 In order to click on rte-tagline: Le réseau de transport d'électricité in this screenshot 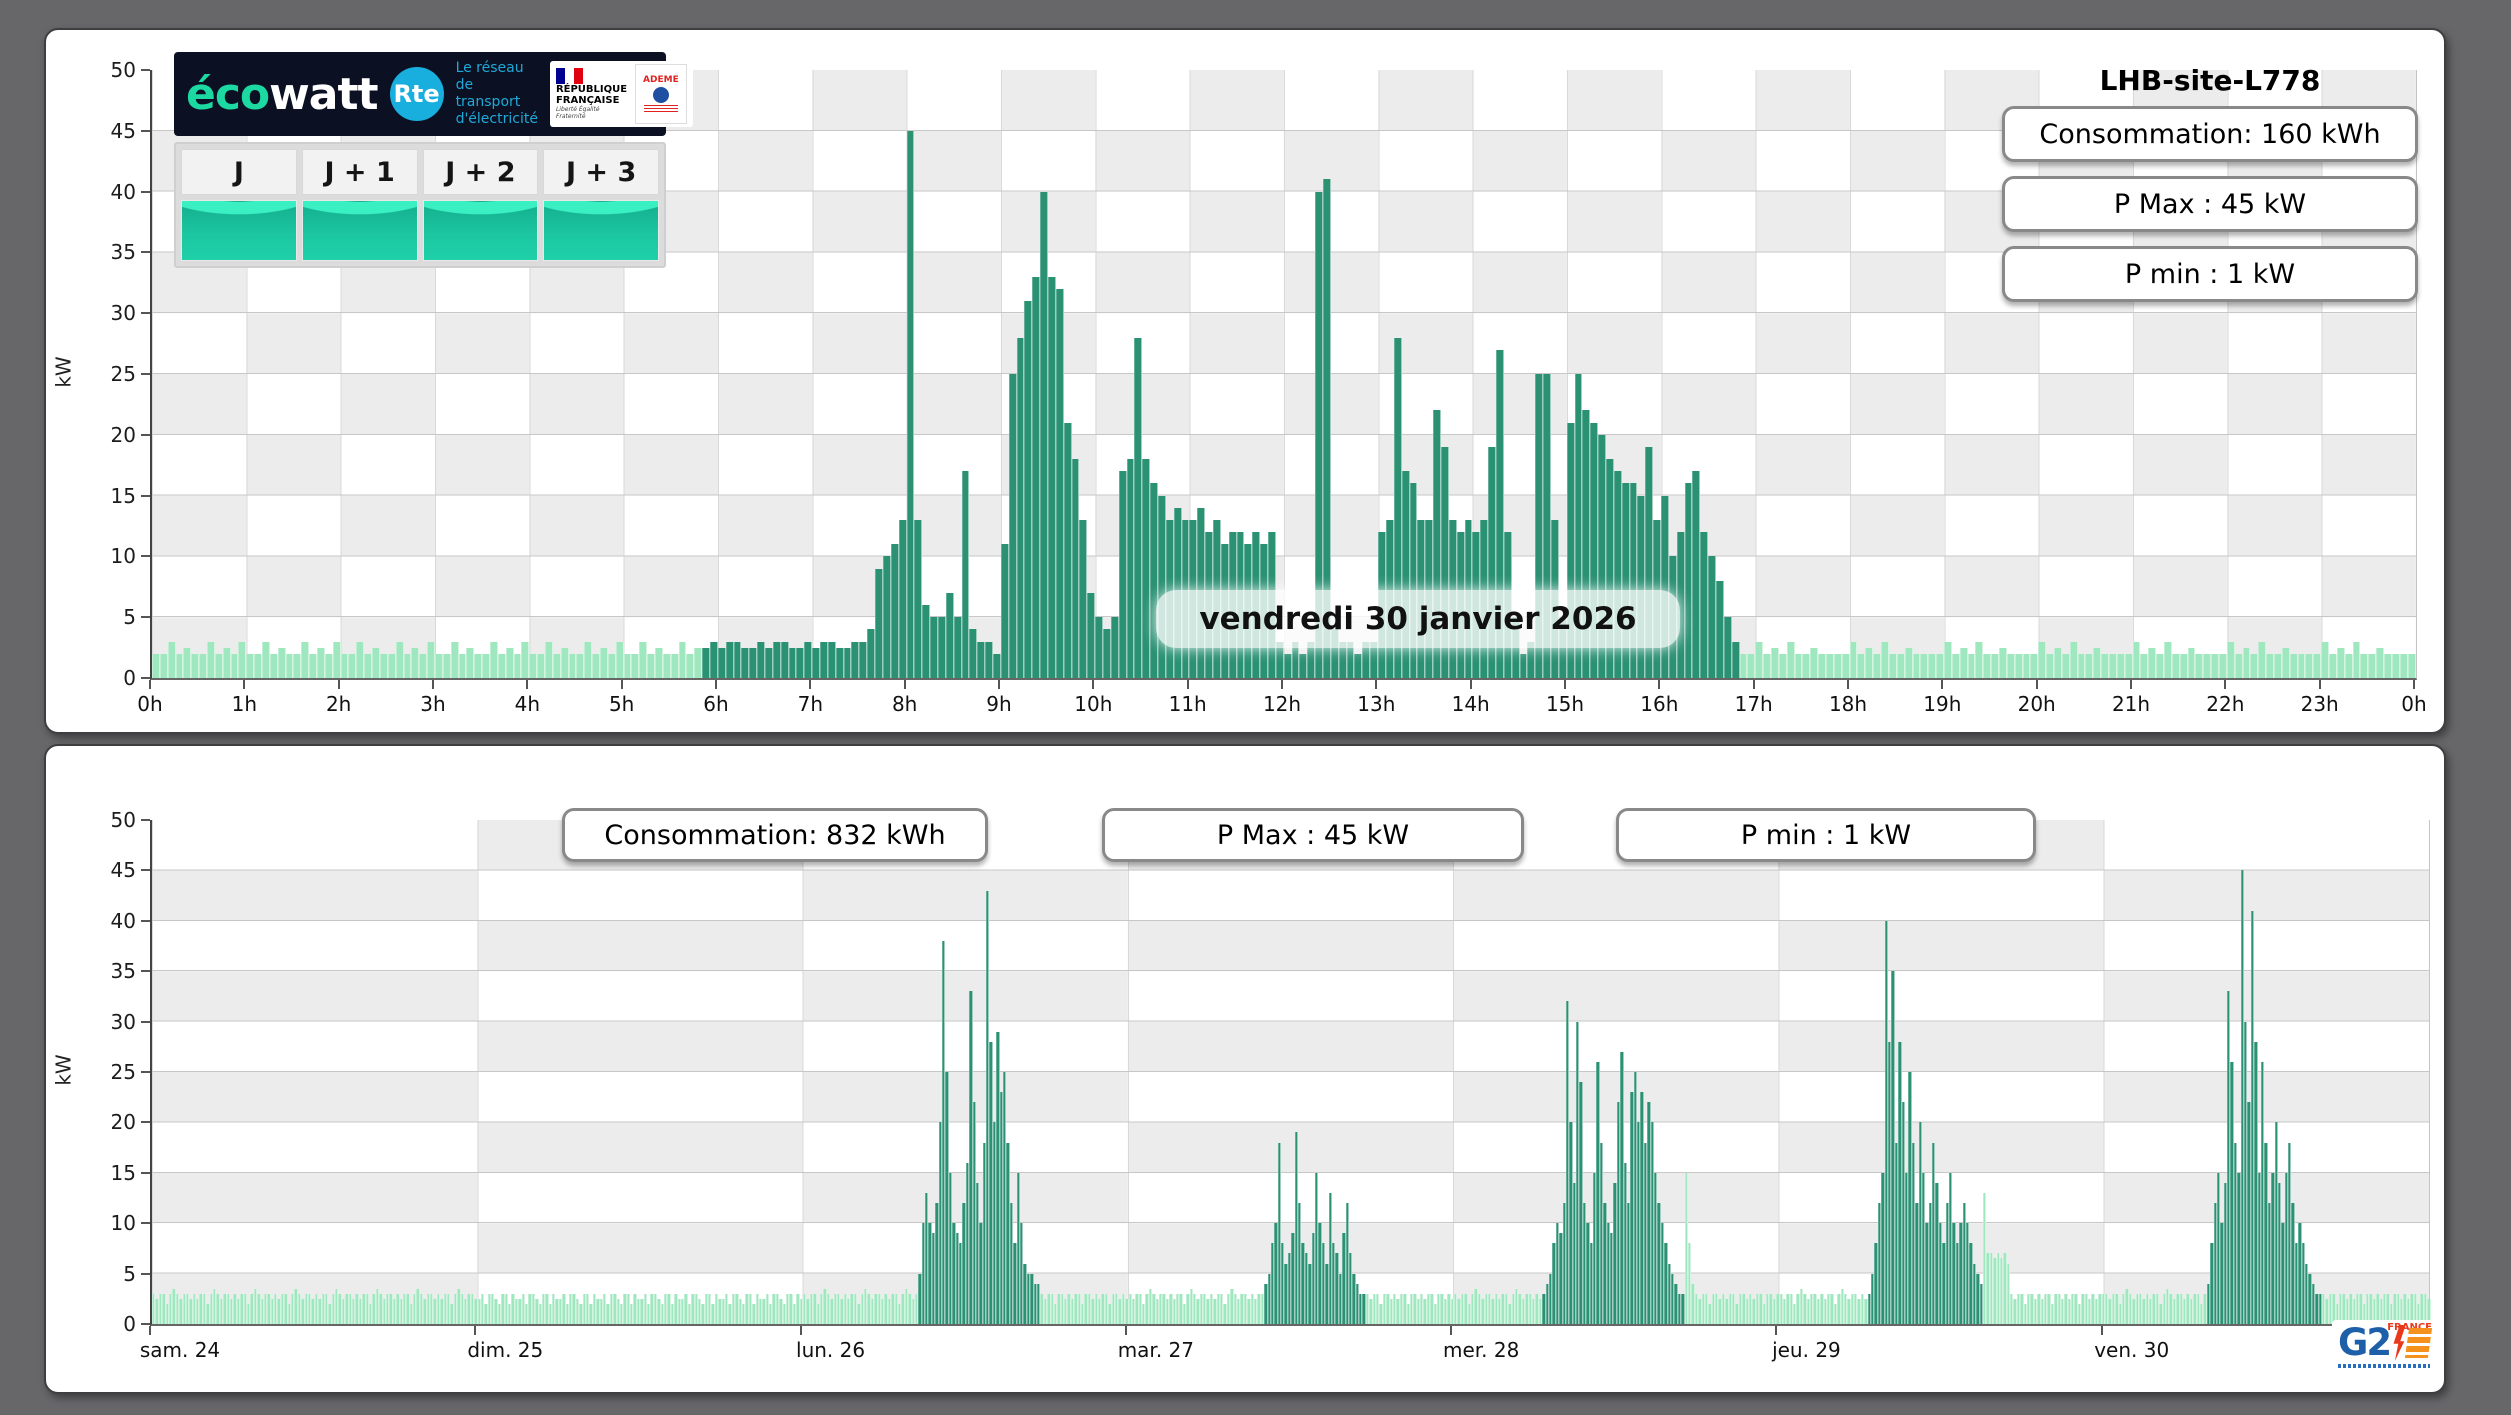, I will do `click(496, 93)`.